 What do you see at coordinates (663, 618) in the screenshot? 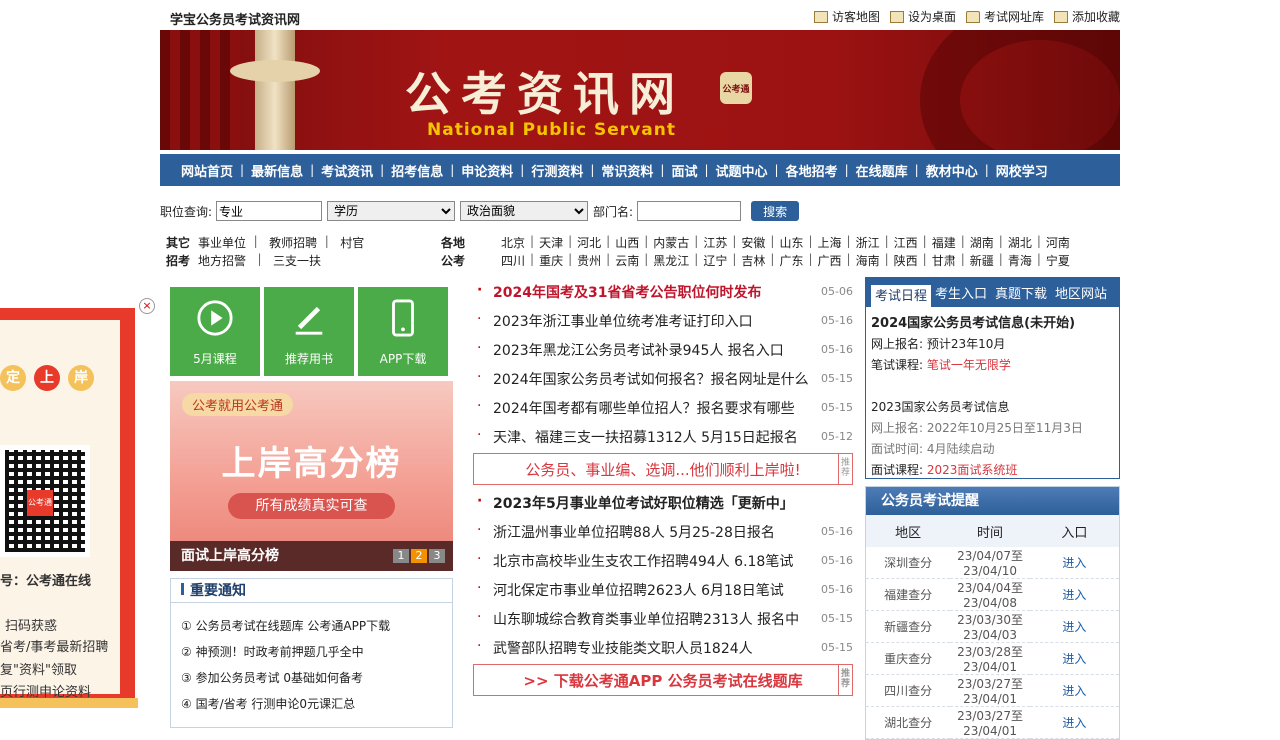
I see `news-item: 山东聊城综合教育类事业单位招聘2313人 报名中 05-15` at bounding box center [663, 618].